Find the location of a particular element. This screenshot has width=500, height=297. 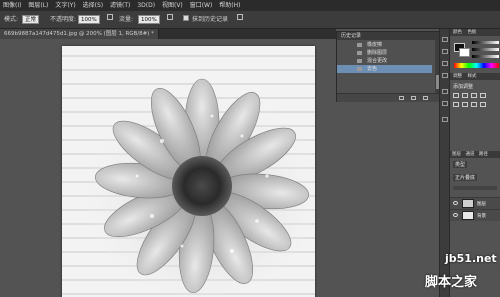

tab-channels: 通道 is located at coordinates (469, 154).